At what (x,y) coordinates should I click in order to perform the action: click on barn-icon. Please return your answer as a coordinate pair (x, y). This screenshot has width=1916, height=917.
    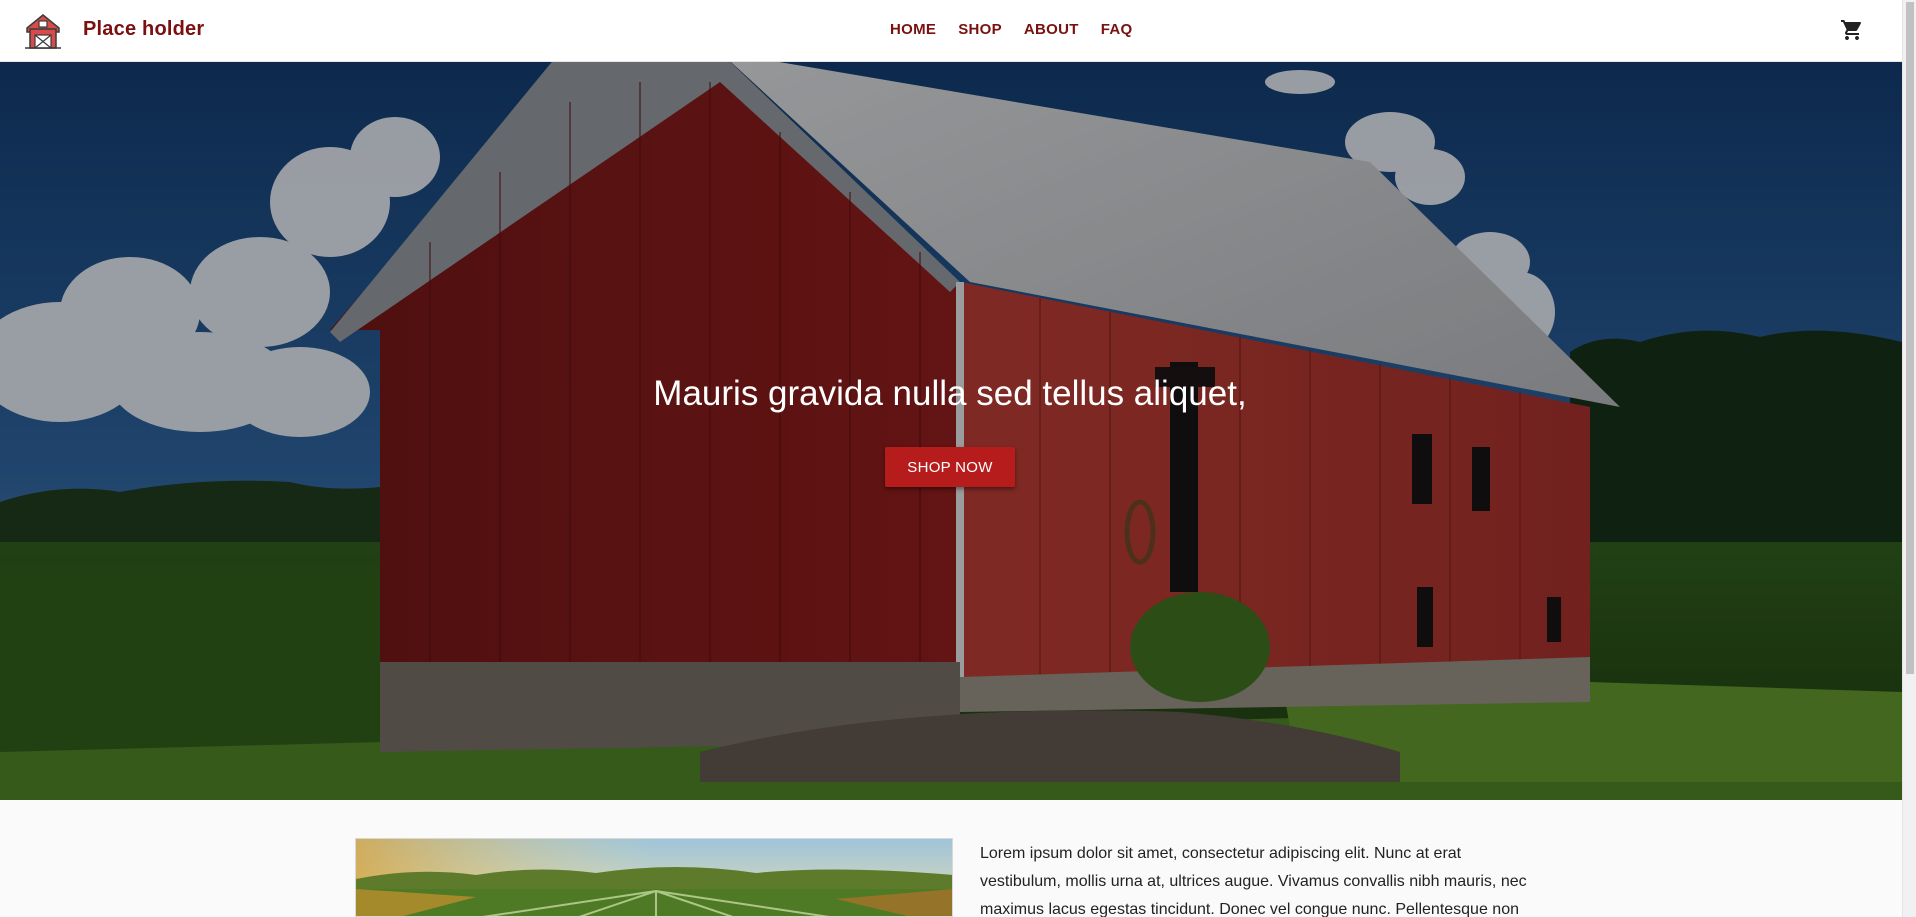
    Looking at the image, I should click on (43, 31).